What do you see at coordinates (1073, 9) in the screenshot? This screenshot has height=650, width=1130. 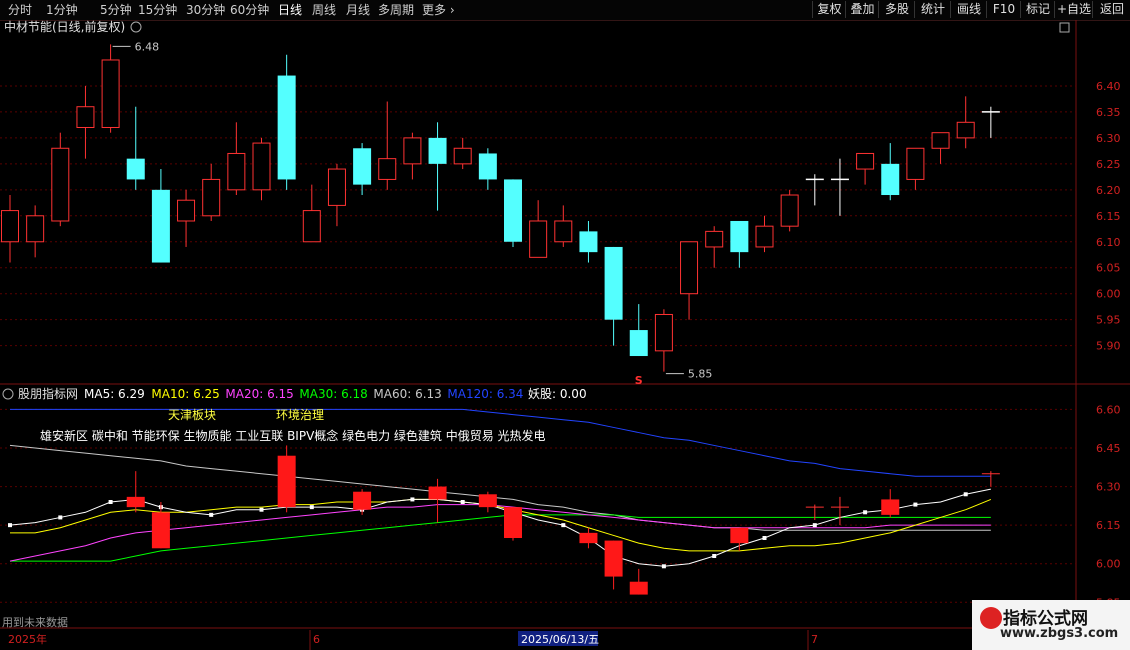 I see `toolbar-button-7: +自选` at bounding box center [1073, 9].